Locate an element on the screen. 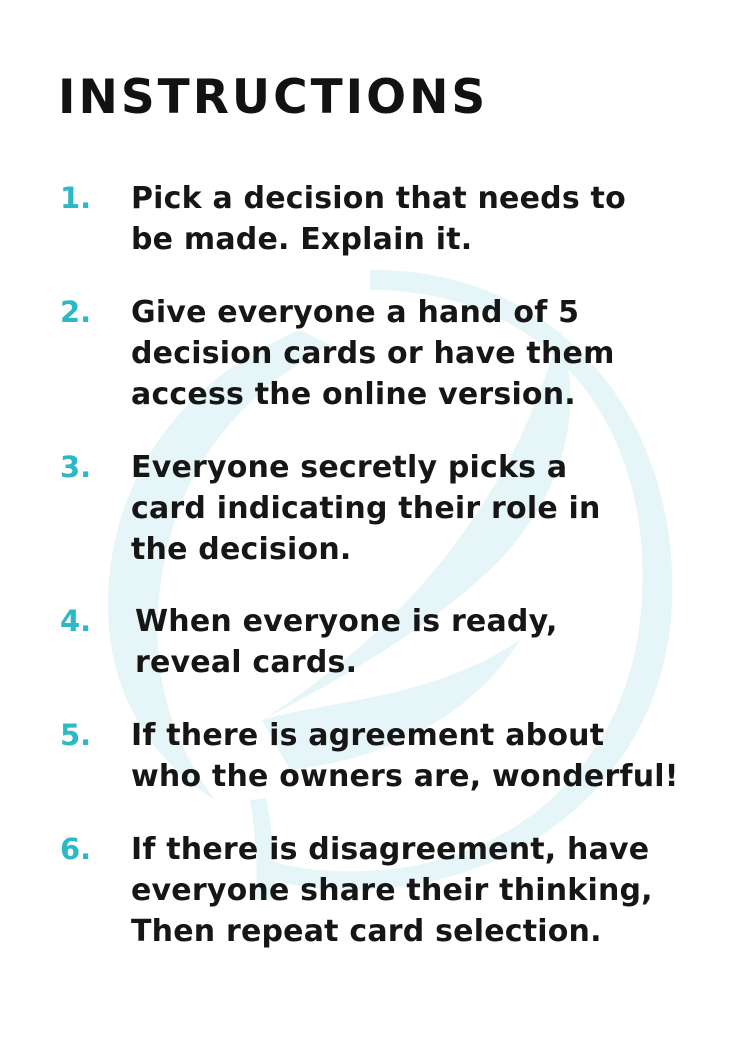 This screenshot has width=749, height=1044. step-text: When everyone is ready, reveal cards. is located at coordinates (346, 642).